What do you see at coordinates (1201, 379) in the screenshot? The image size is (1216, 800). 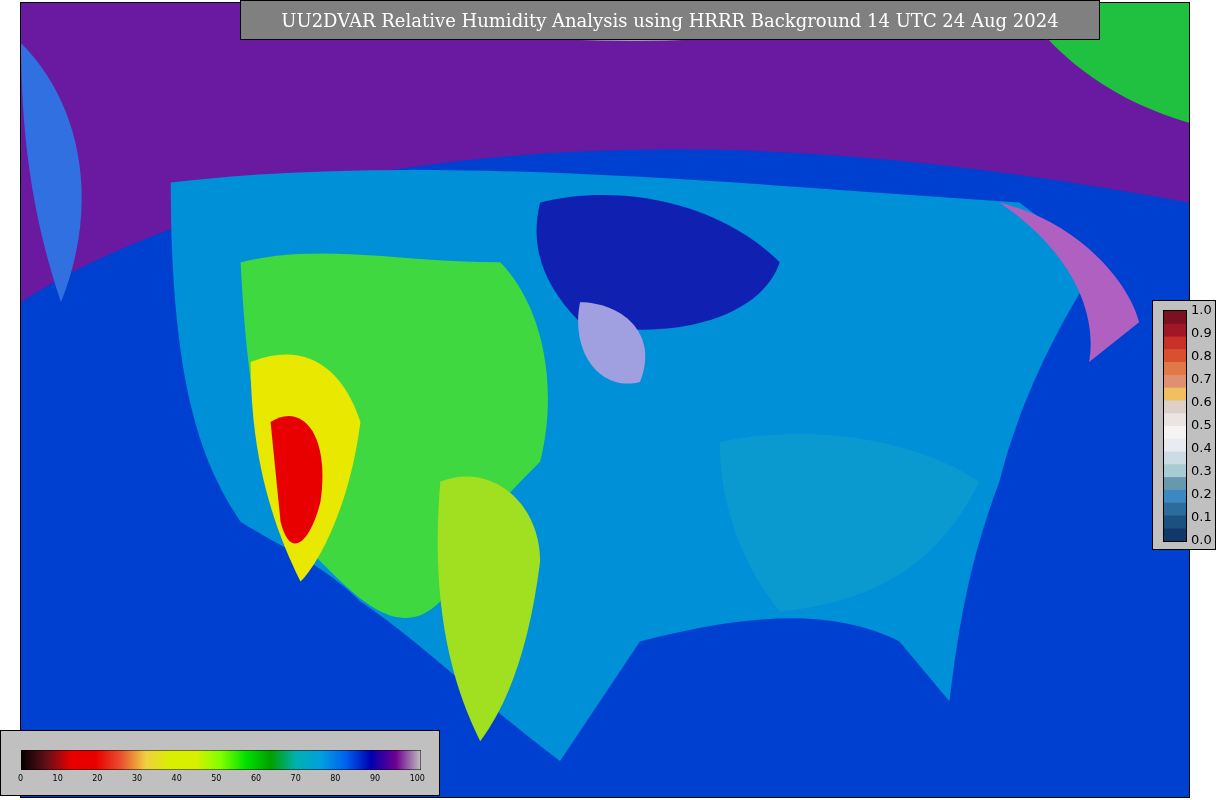 I see `scale-label: 0.7` at bounding box center [1201, 379].